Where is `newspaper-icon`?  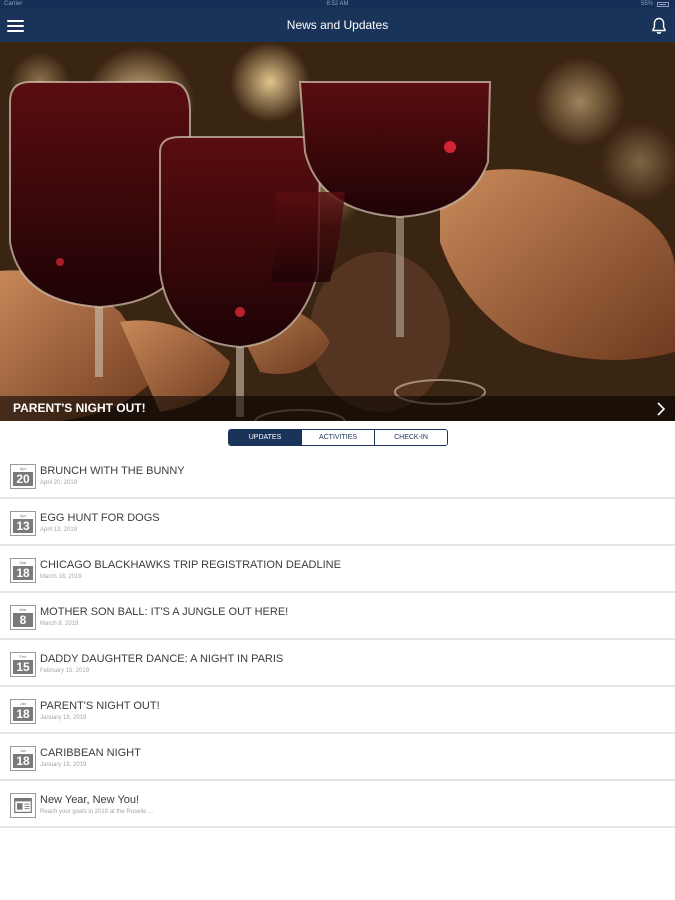
newspaper-icon is located at coordinates (23, 805).